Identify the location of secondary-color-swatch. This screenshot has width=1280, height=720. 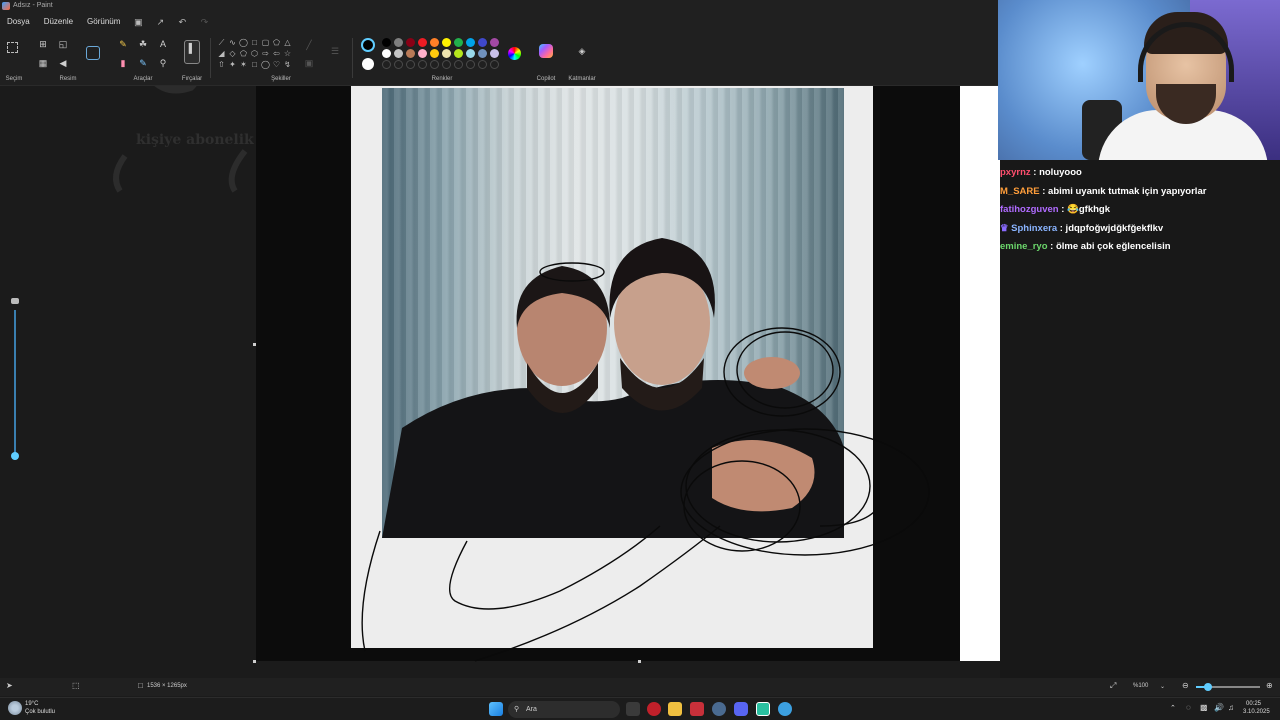
(368, 64).